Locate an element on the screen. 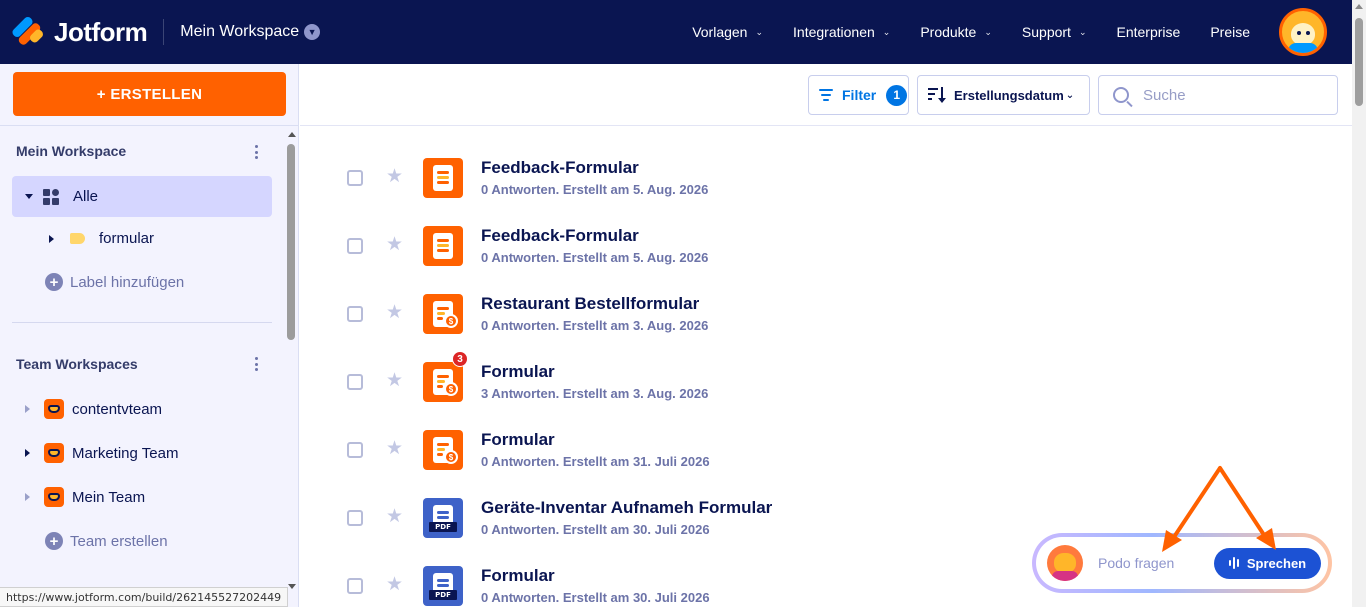 This screenshot has width=1366, height=607. filter-icon is located at coordinates (826, 95).